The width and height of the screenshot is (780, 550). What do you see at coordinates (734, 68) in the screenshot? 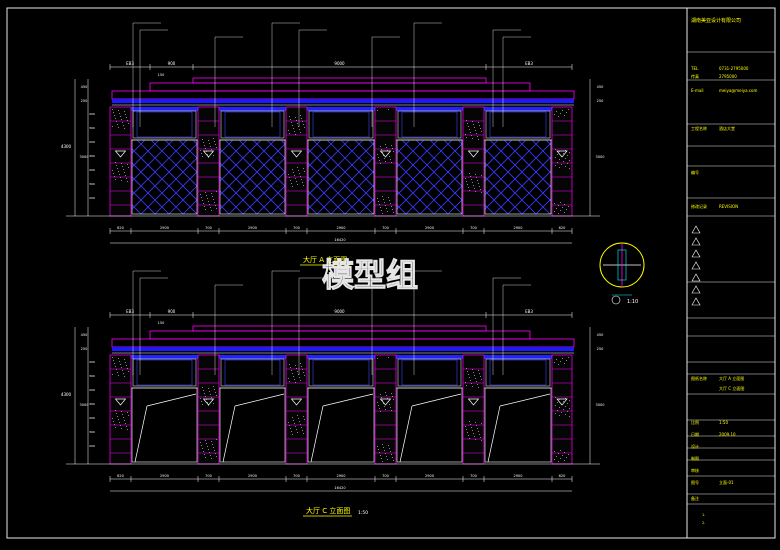
I see `tb-field-value: 0731-2795000` at bounding box center [734, 68].